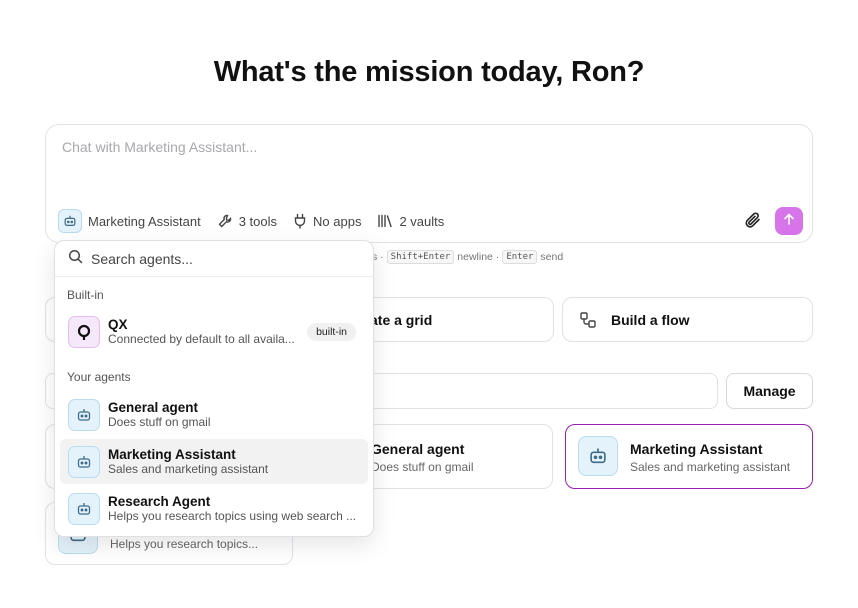 The width and height of the screenshot is (858, 608). I want to click on tools-selector: 3 tools, so click(247, 221).